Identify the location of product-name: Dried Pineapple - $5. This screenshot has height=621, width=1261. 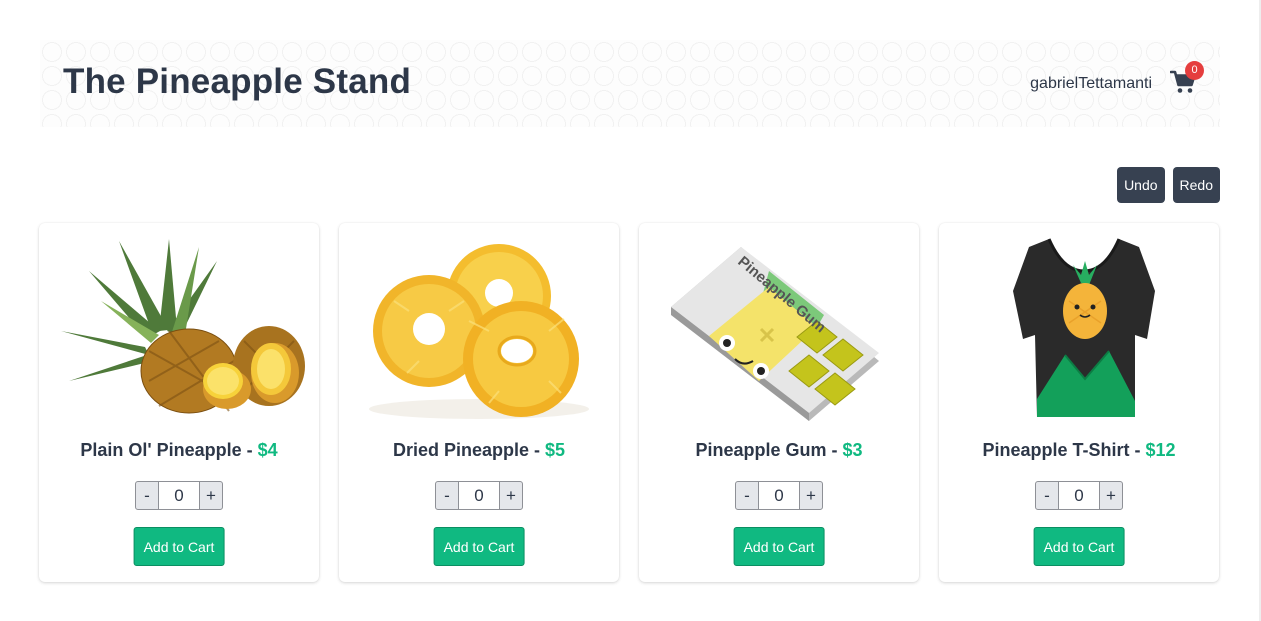
(479, 450).